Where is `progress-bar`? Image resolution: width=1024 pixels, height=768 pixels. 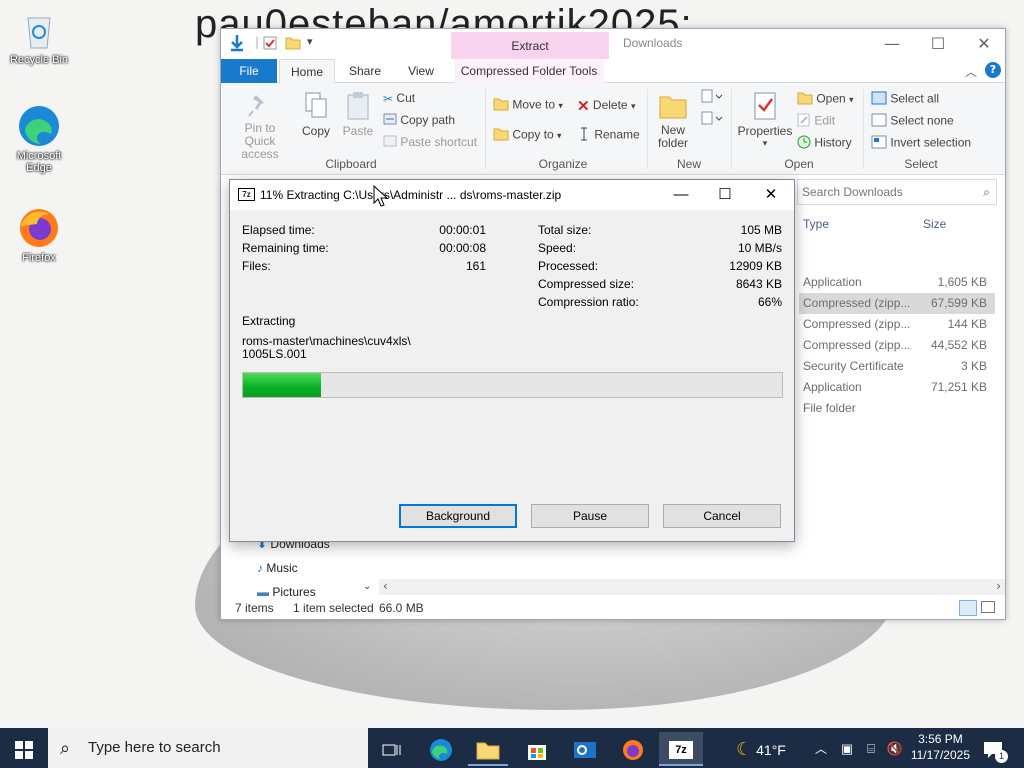 progress-bar is located at coordinates (512, 385).